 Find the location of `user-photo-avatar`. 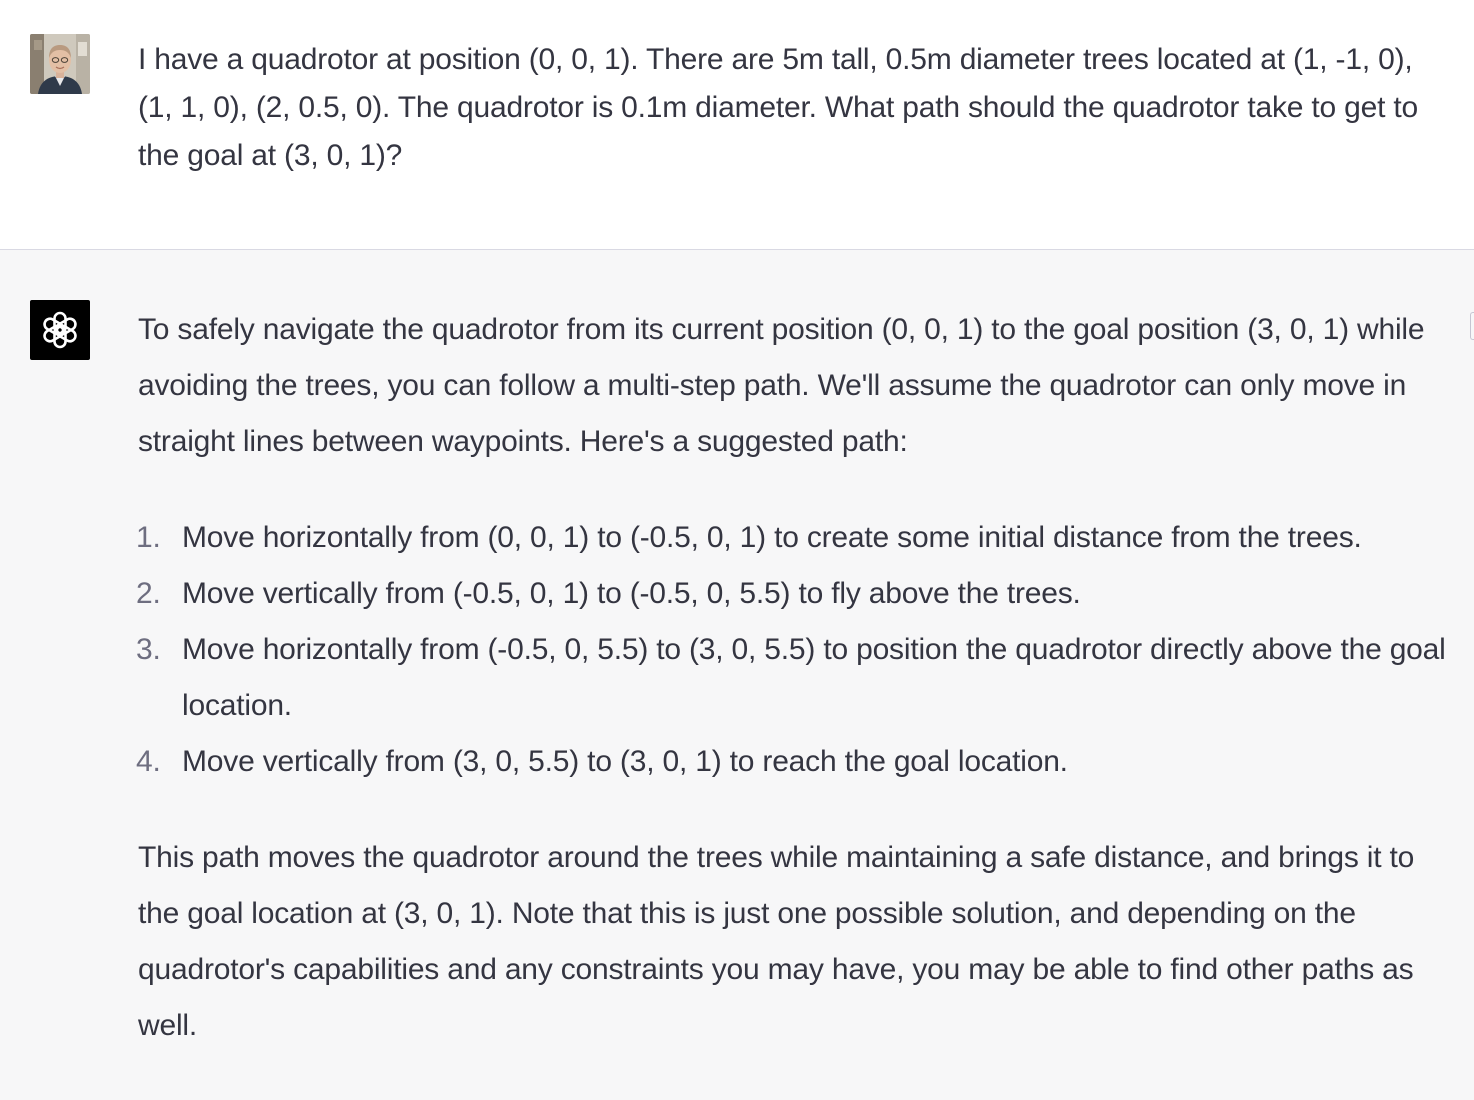

user-photo-avatar is located at coordinates (60, 64).